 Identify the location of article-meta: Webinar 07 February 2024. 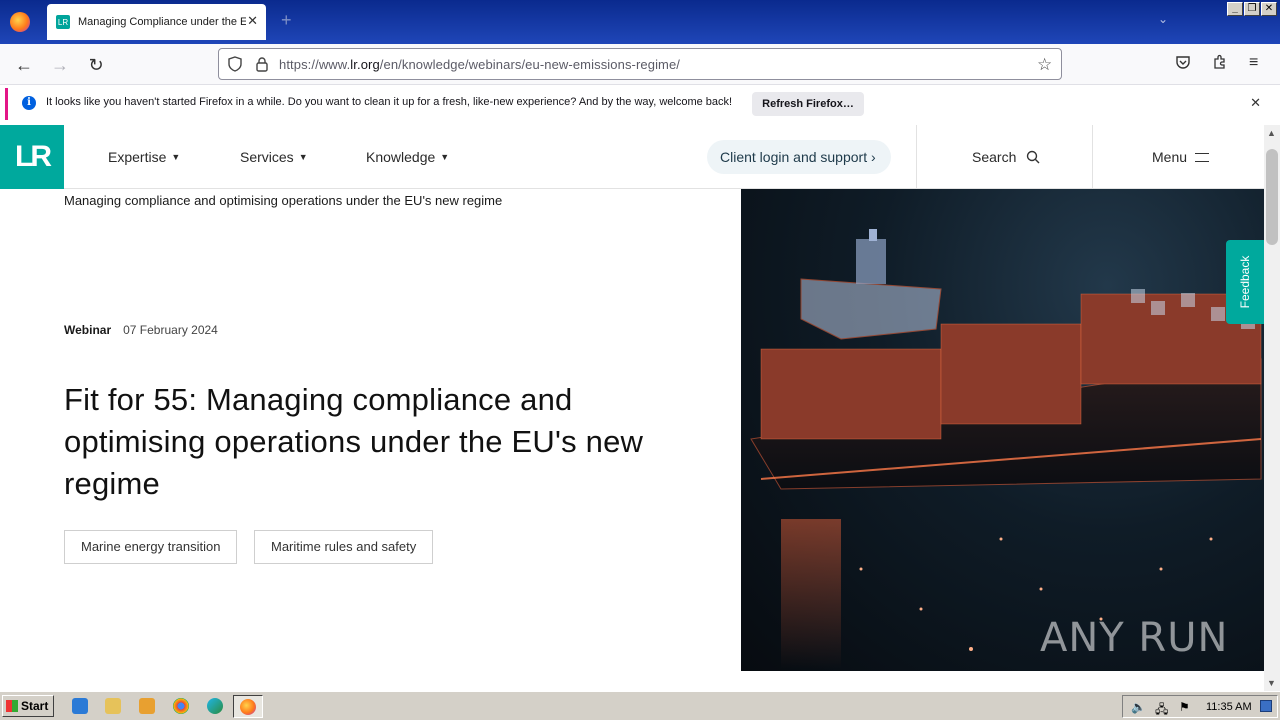
(141, 330).